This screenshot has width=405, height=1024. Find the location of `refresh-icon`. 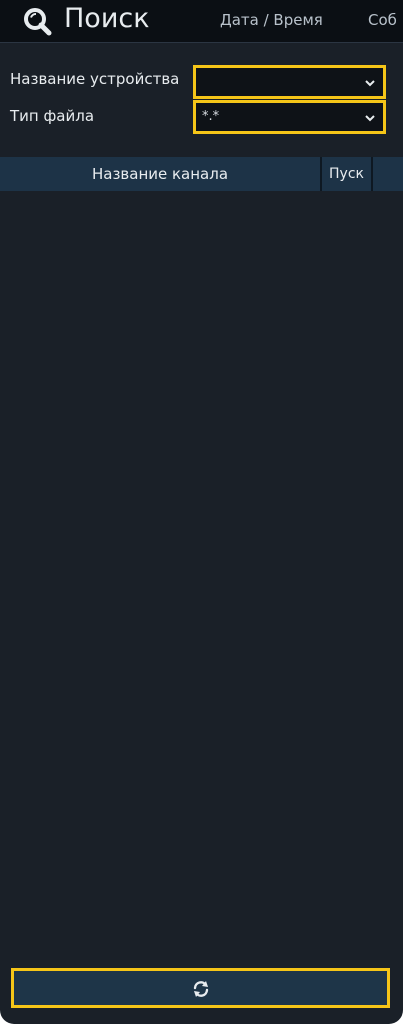

refresh-icon is located at coordinates (201, 989).